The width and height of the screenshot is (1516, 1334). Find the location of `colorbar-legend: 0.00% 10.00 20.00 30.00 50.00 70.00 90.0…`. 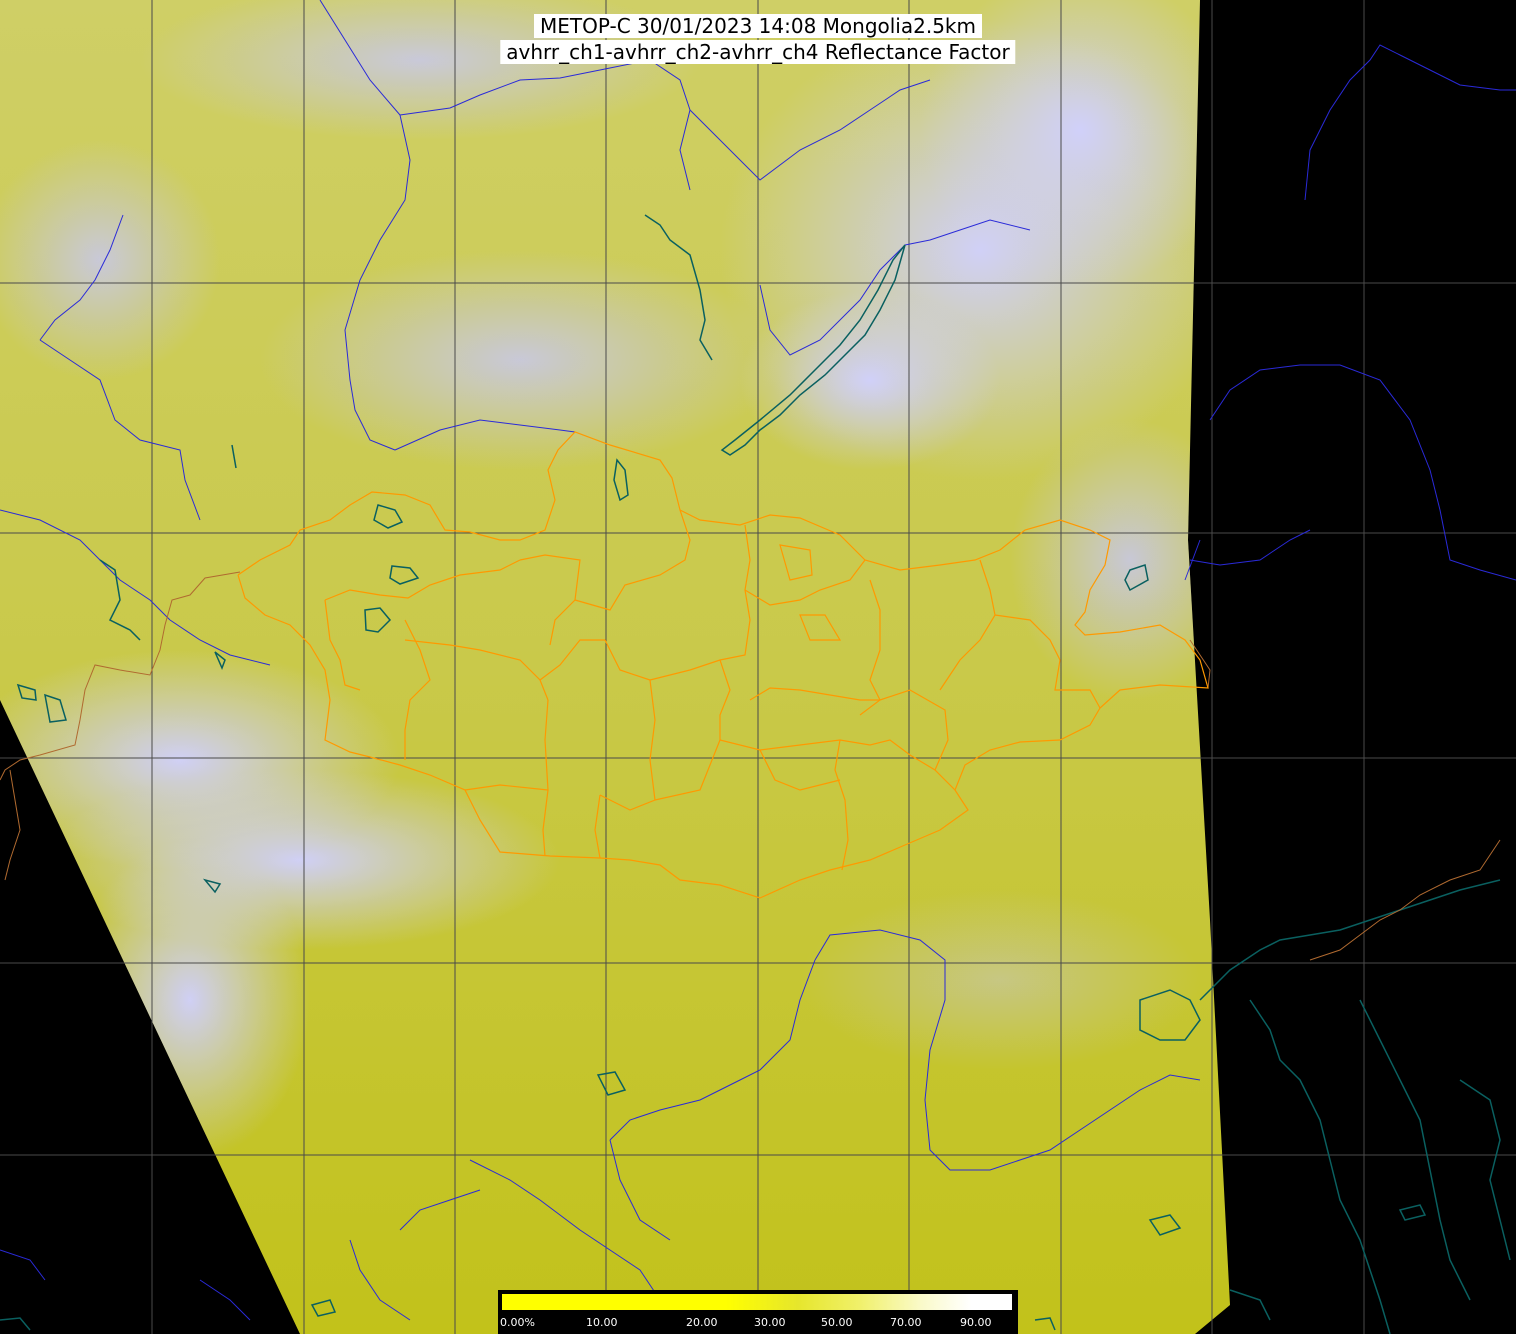

colorbar-legend: 0.00% 10.00 20.00 30.00 50.00 70.00 90.0… is located at coordinates (758, 1312).